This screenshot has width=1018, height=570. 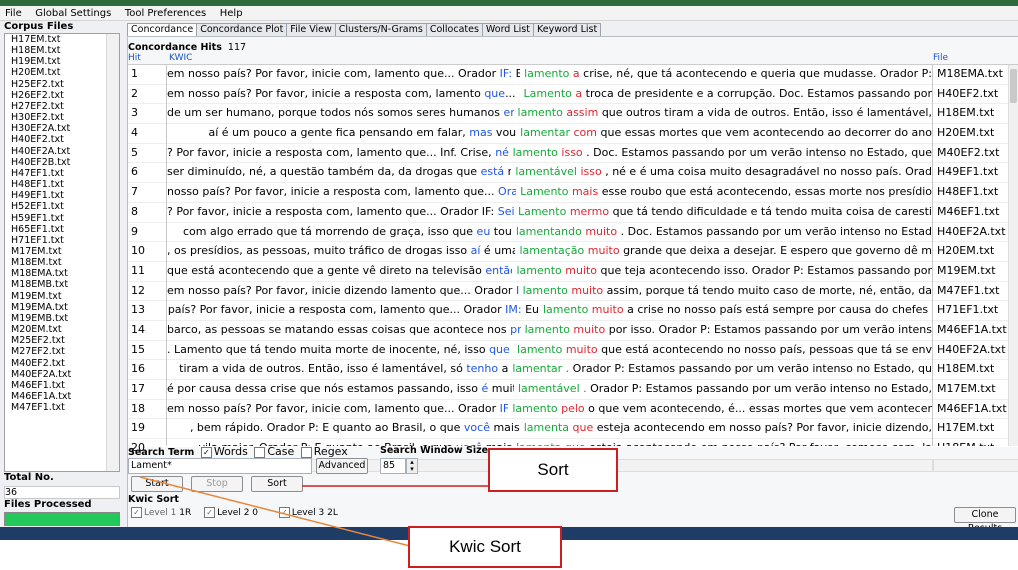 I want to click on kwic-sort-callout: Kwic Sort, so click(x=485, y=547).